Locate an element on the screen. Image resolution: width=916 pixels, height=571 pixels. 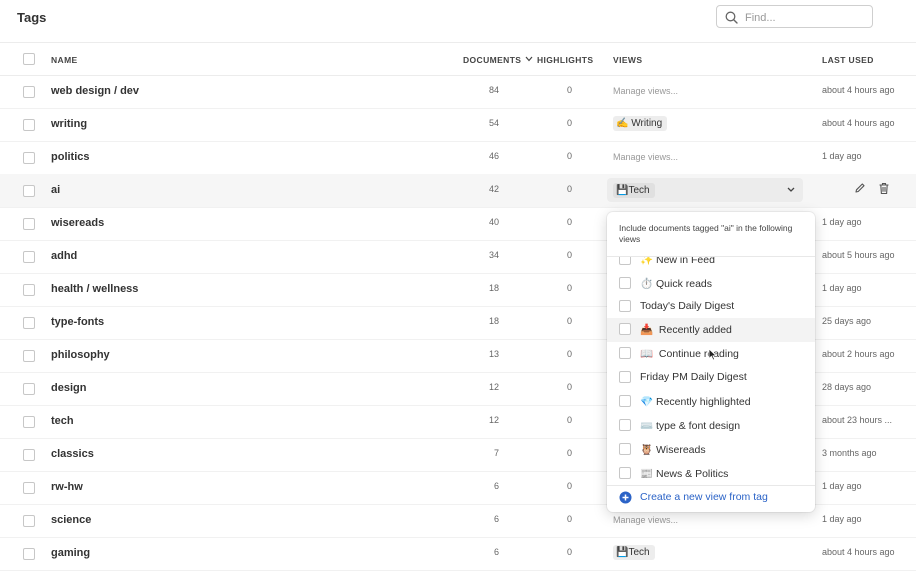
tag-name: wisereads is located at coordinates (77, 223).